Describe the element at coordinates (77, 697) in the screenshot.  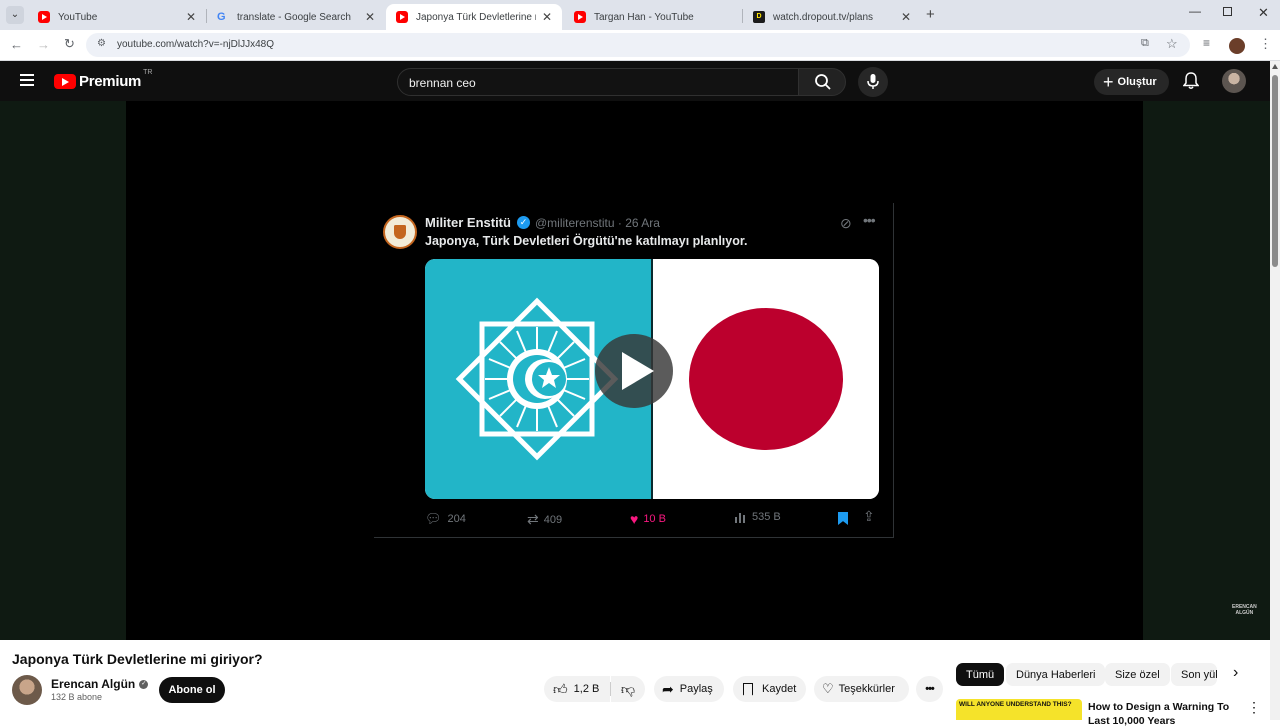
I see `subscriber-count: 132 B abone` at that location.